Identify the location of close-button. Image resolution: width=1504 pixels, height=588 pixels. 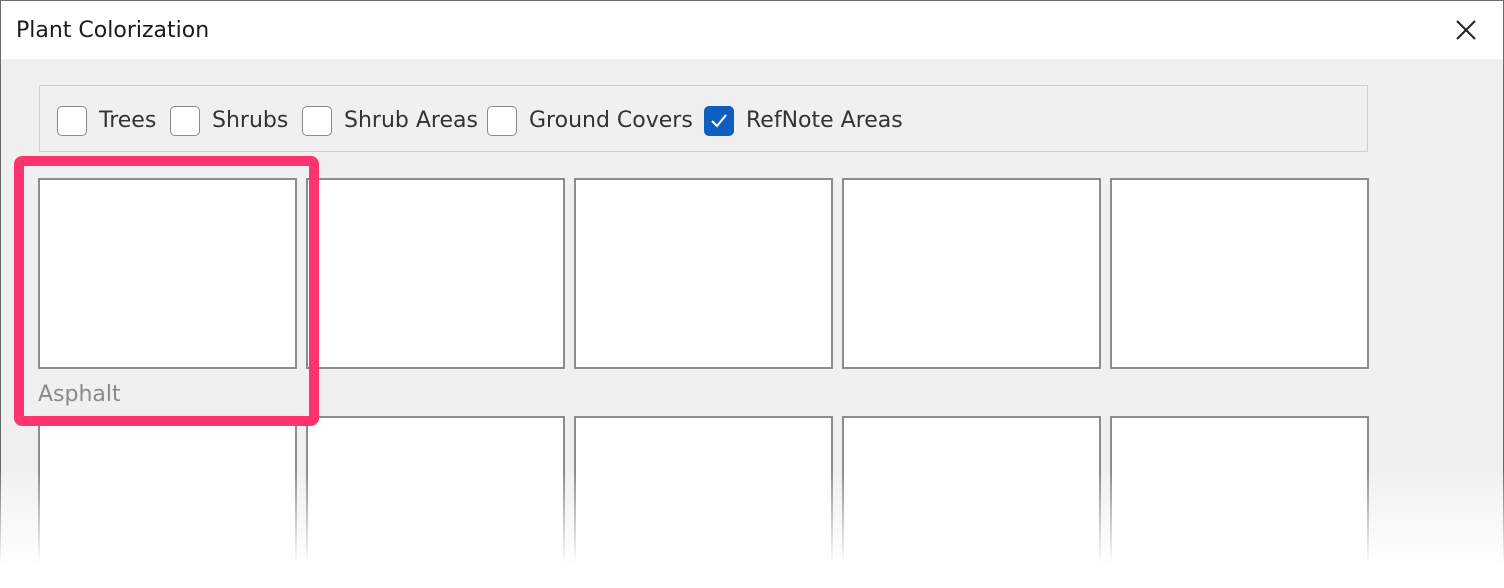
(1466, 30).